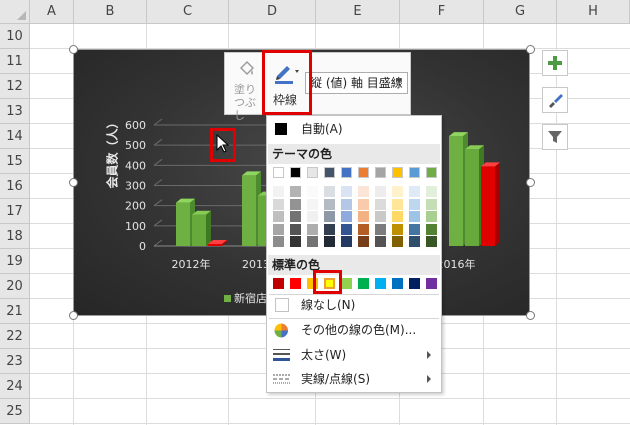 The image size is (630, 425). Describe the element at coordinates (530, 315) in the screenshot. I see `resize-handle-bottom-right` at that location.